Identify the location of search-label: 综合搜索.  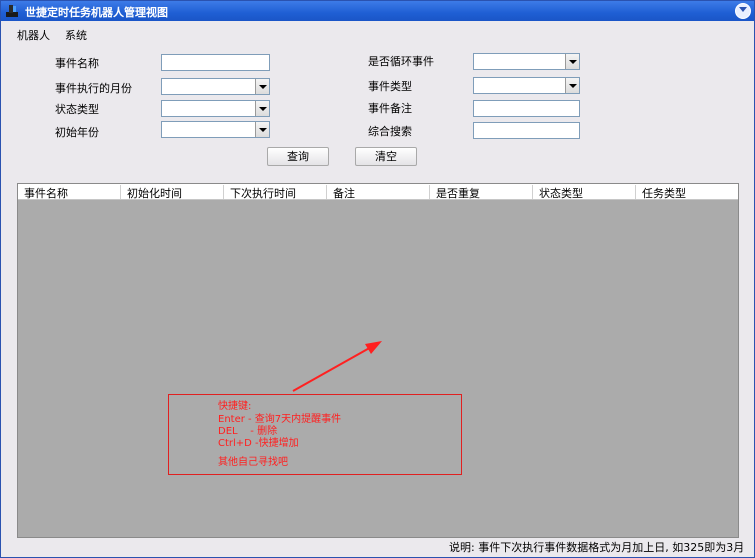
(390, 131).